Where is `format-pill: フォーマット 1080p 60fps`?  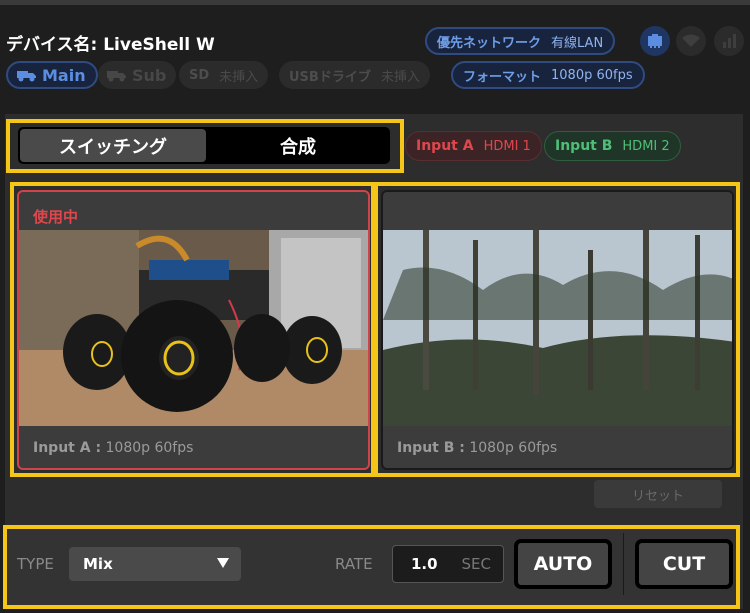 format-pill: フォーマット 1080p 60fps is located at coordinates (548, 75).